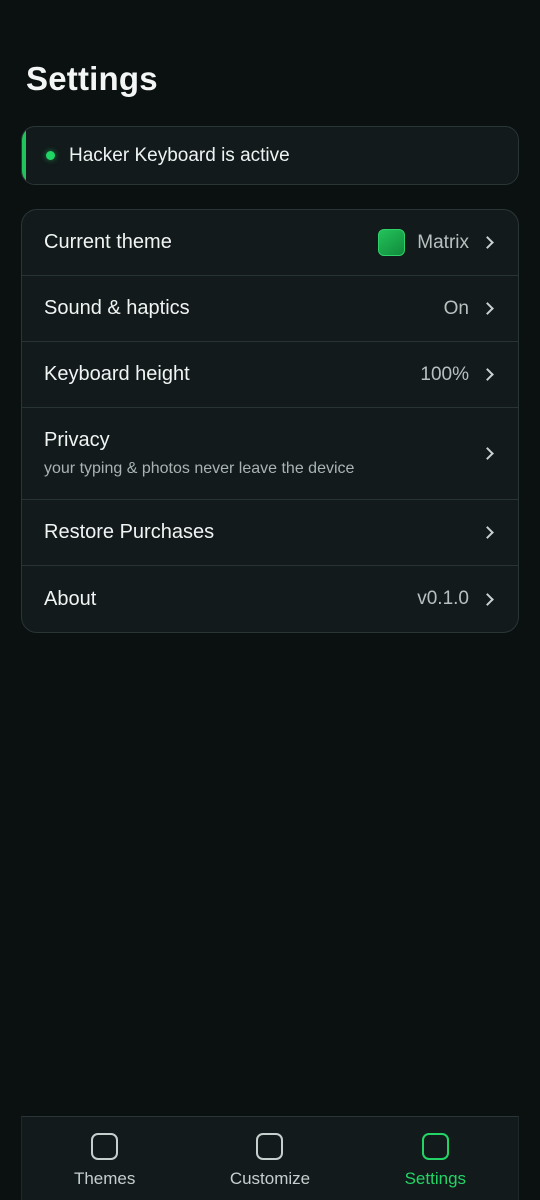 The image size is (540, 1200). I want to click on setting-row-about: About v0.1.0, so click(270, 599).